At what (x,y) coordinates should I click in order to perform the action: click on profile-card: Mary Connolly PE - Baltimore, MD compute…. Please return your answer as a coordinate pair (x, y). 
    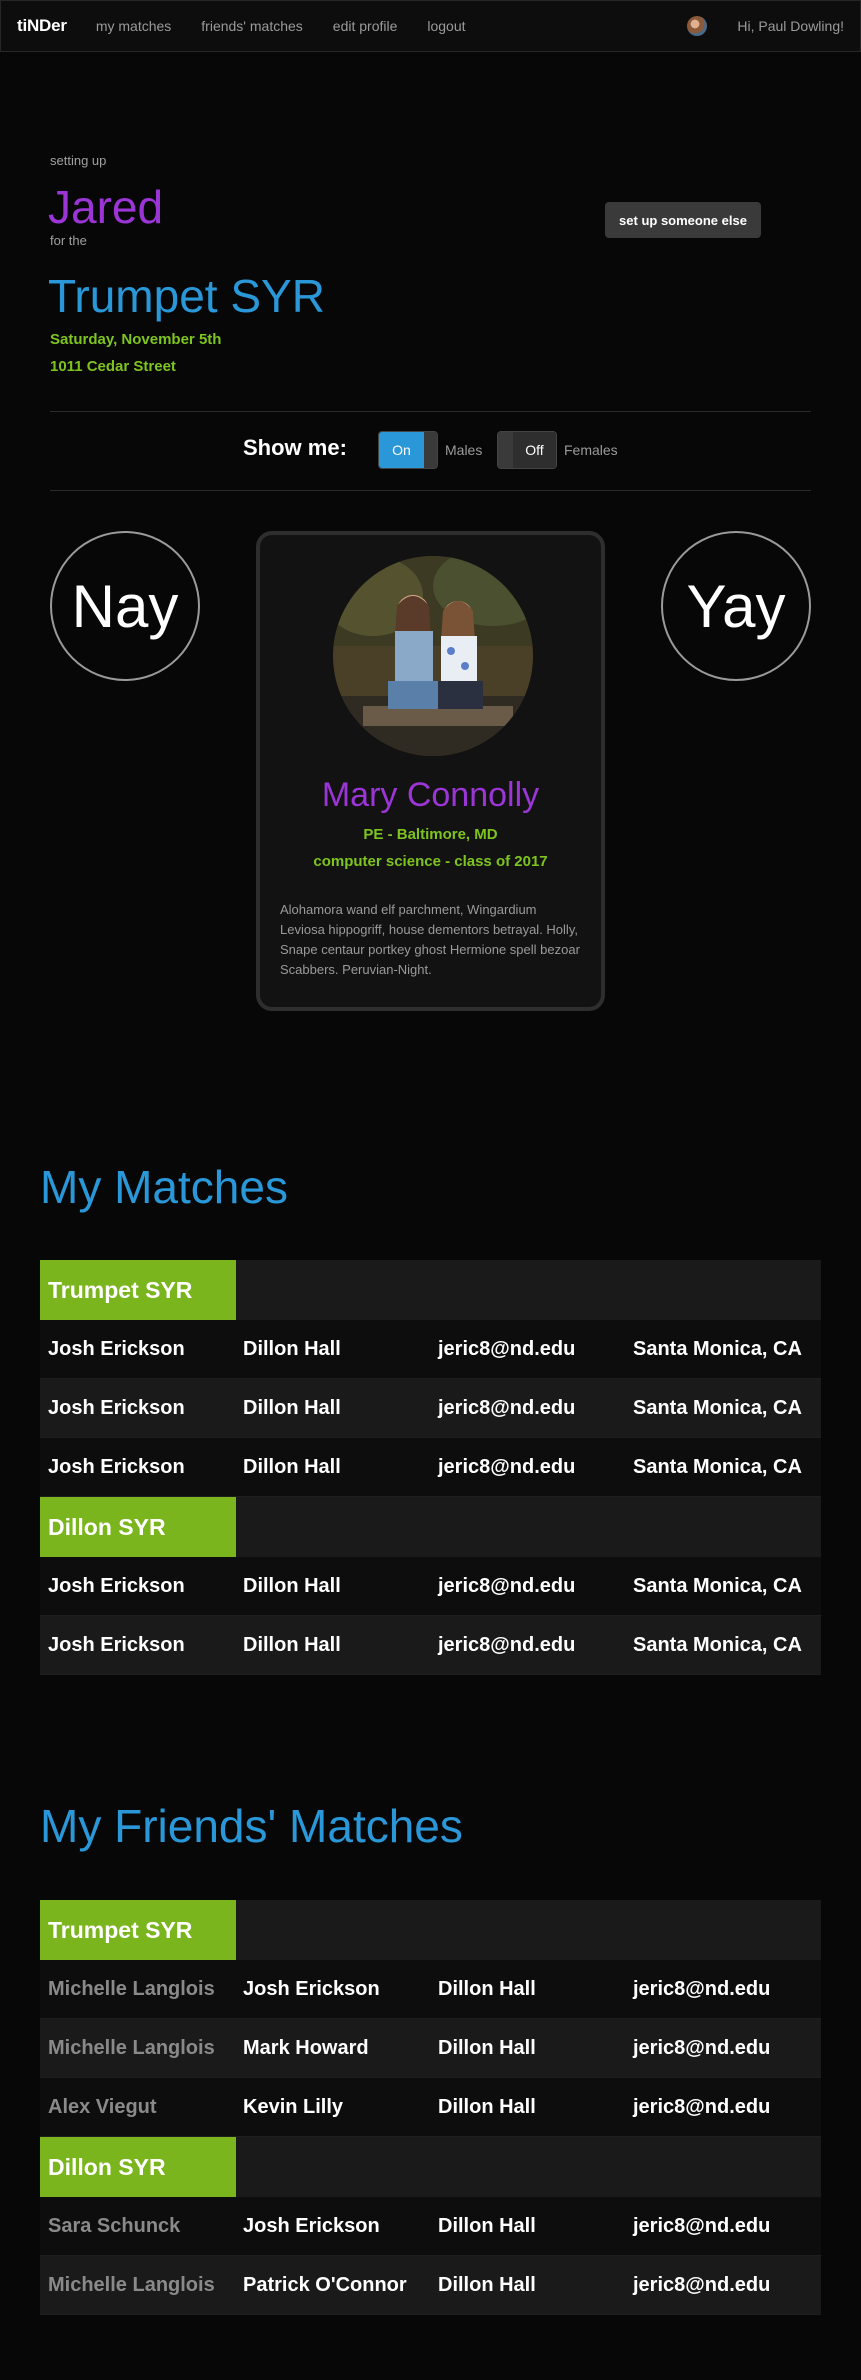
    Looking at the image, I should click on (430, 771).